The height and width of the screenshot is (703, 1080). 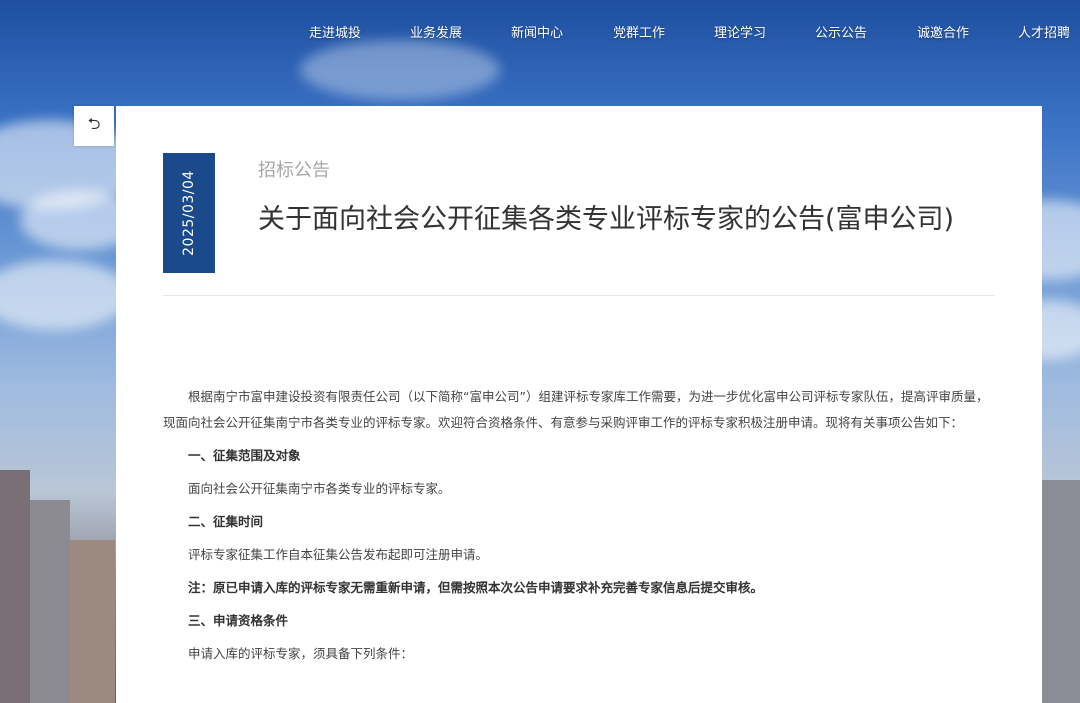 I want to click on back-button: ⮌, so click(x=94, y=126).